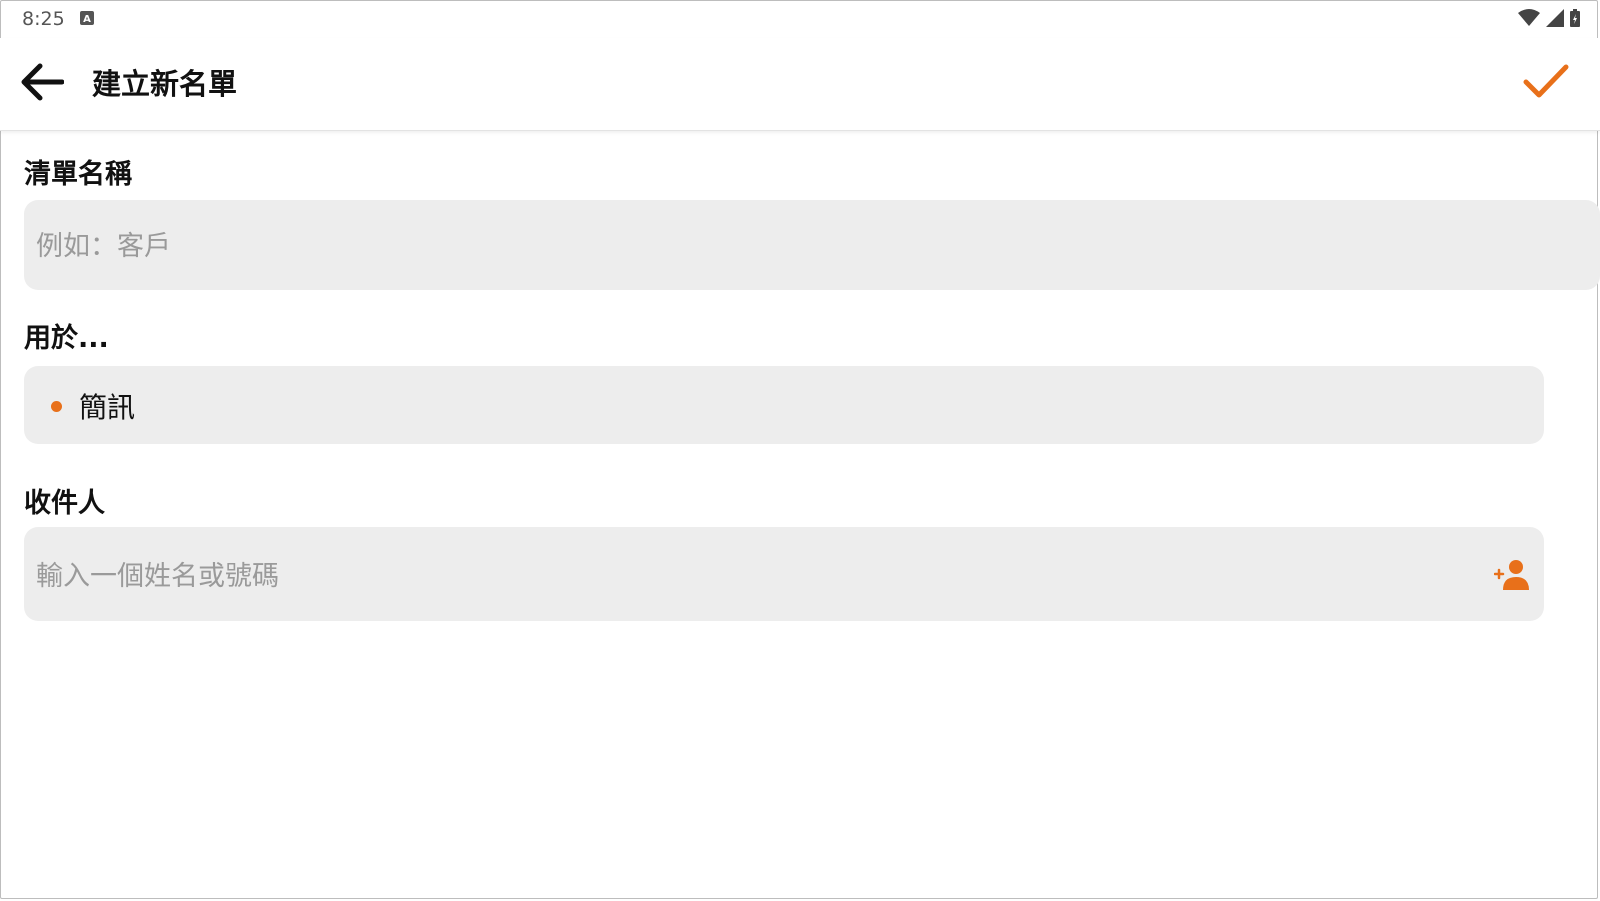 The image size is (1600, 901). I want to click on add-person-icon, so click(1512, 575).